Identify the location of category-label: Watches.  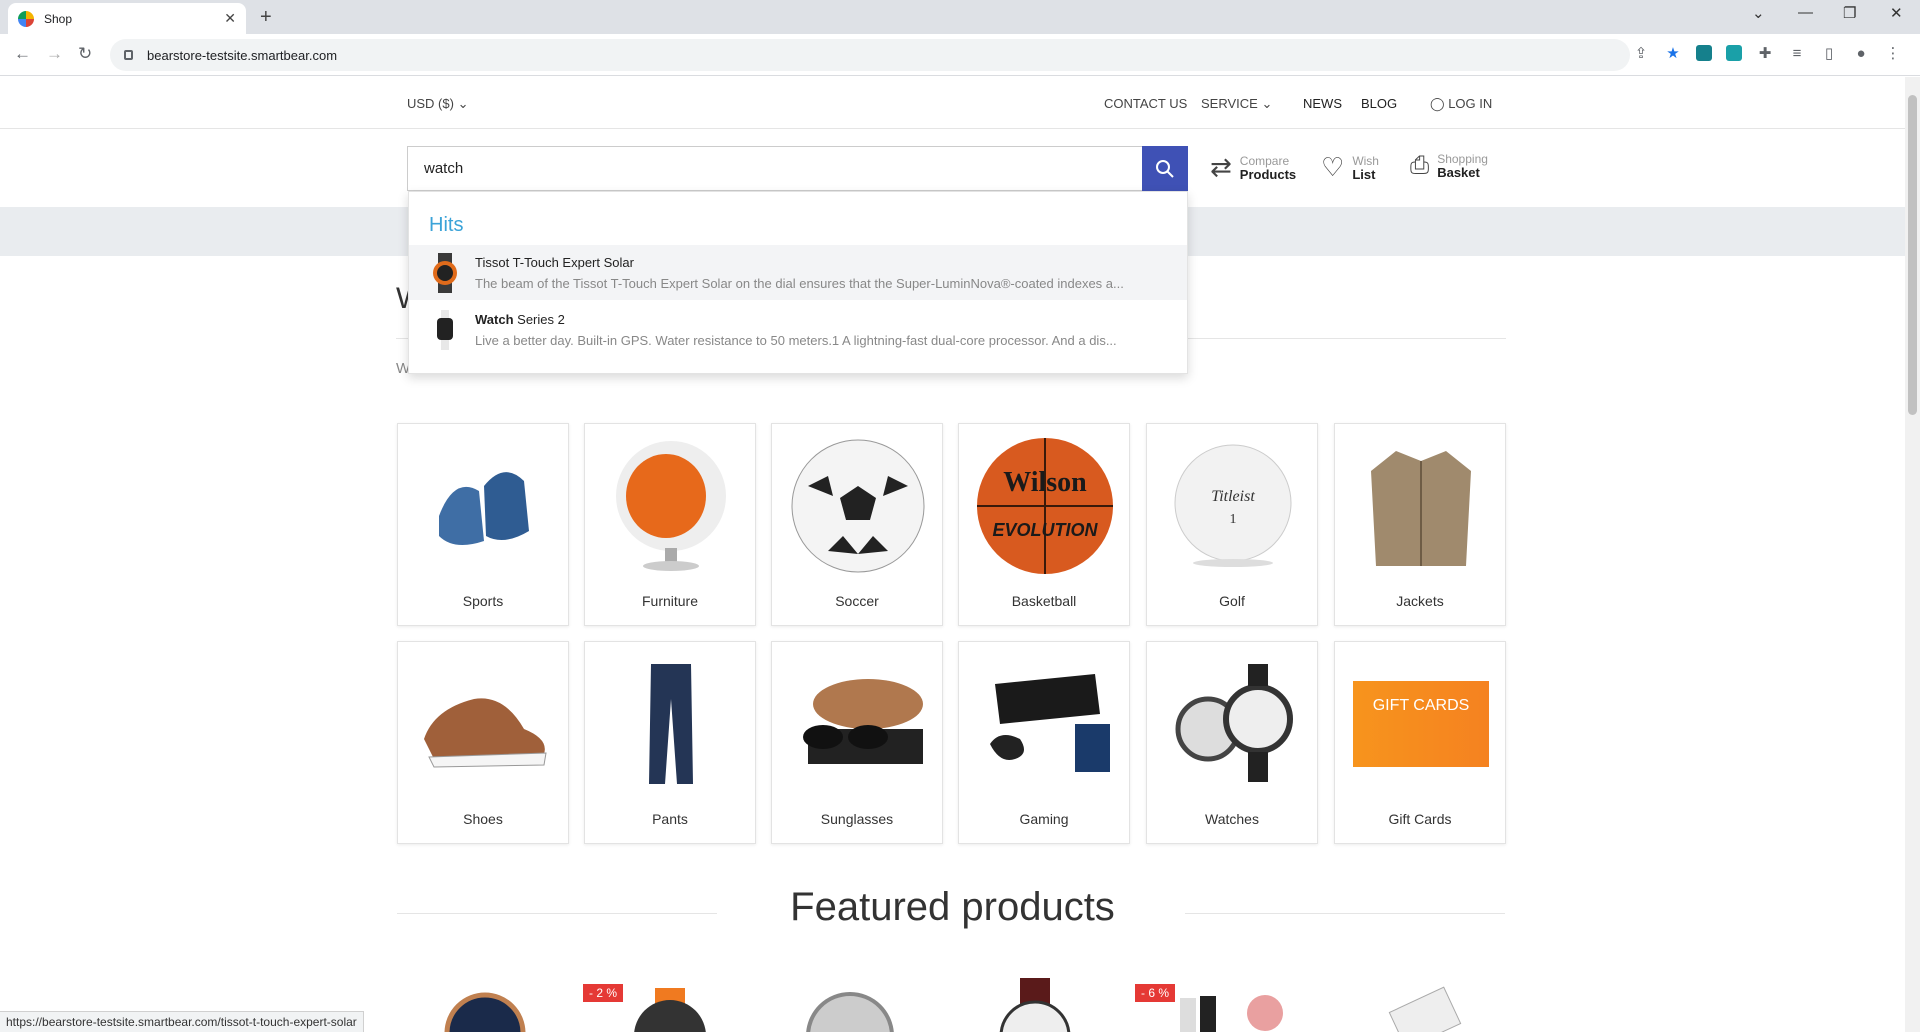
(1232, 819).